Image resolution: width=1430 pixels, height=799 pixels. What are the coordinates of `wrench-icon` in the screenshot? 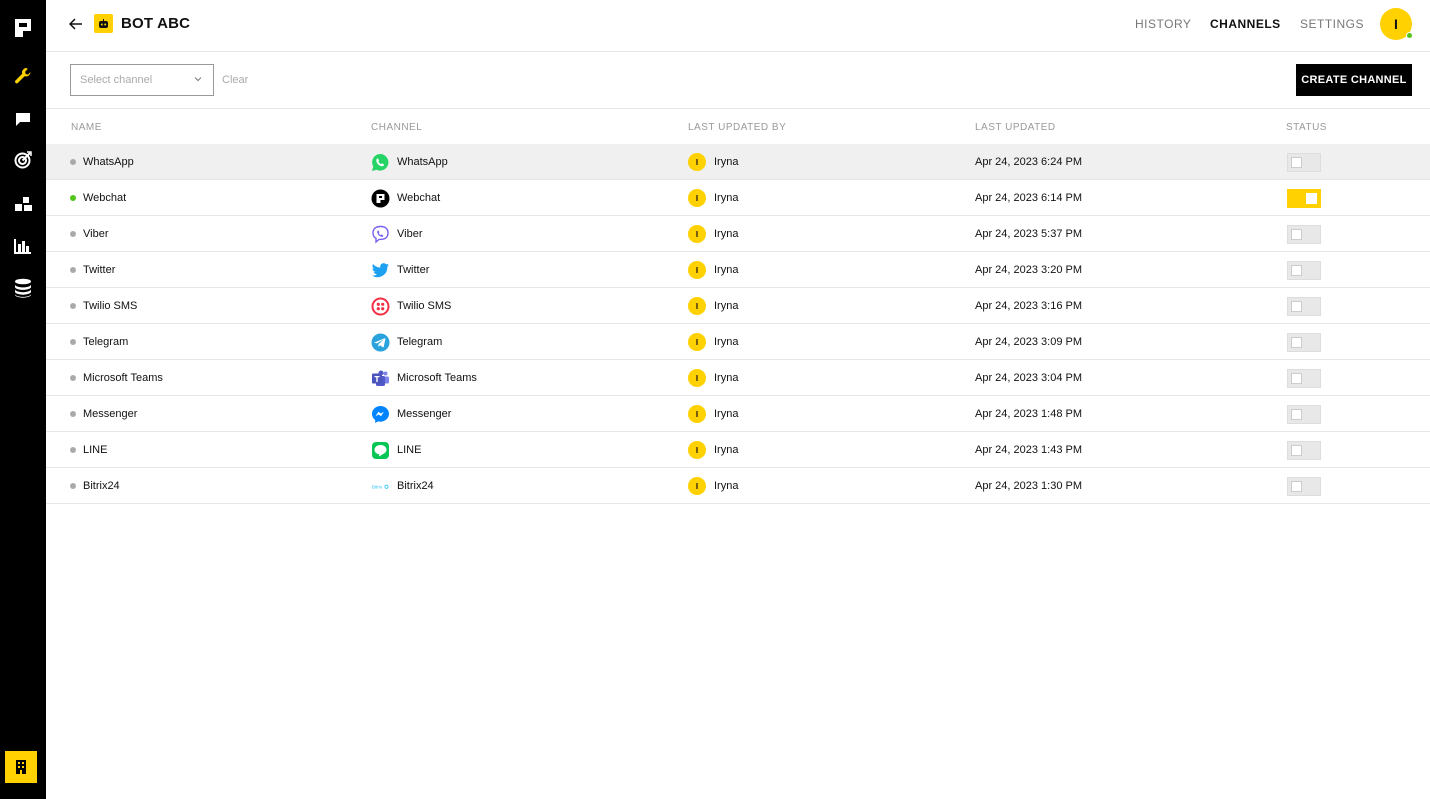 It's located at (23, 76).